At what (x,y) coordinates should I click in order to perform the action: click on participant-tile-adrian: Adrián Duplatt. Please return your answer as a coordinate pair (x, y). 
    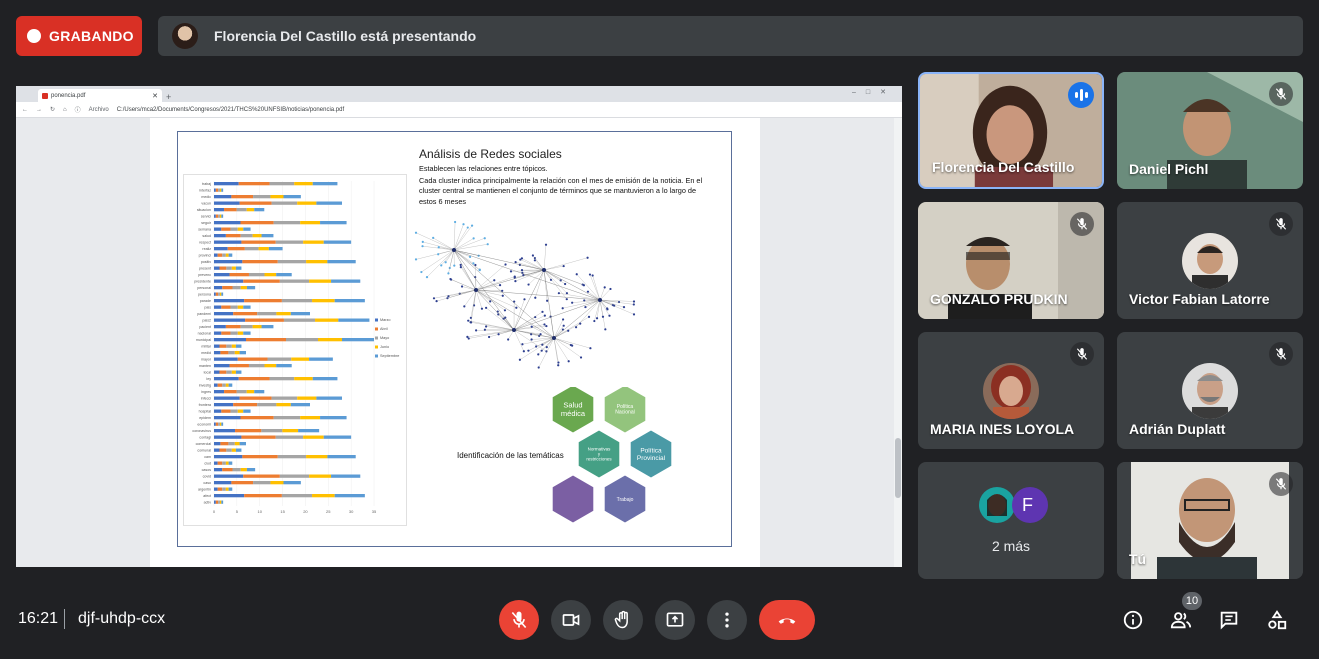
    Looking at the image, I should click on (1210, 390).